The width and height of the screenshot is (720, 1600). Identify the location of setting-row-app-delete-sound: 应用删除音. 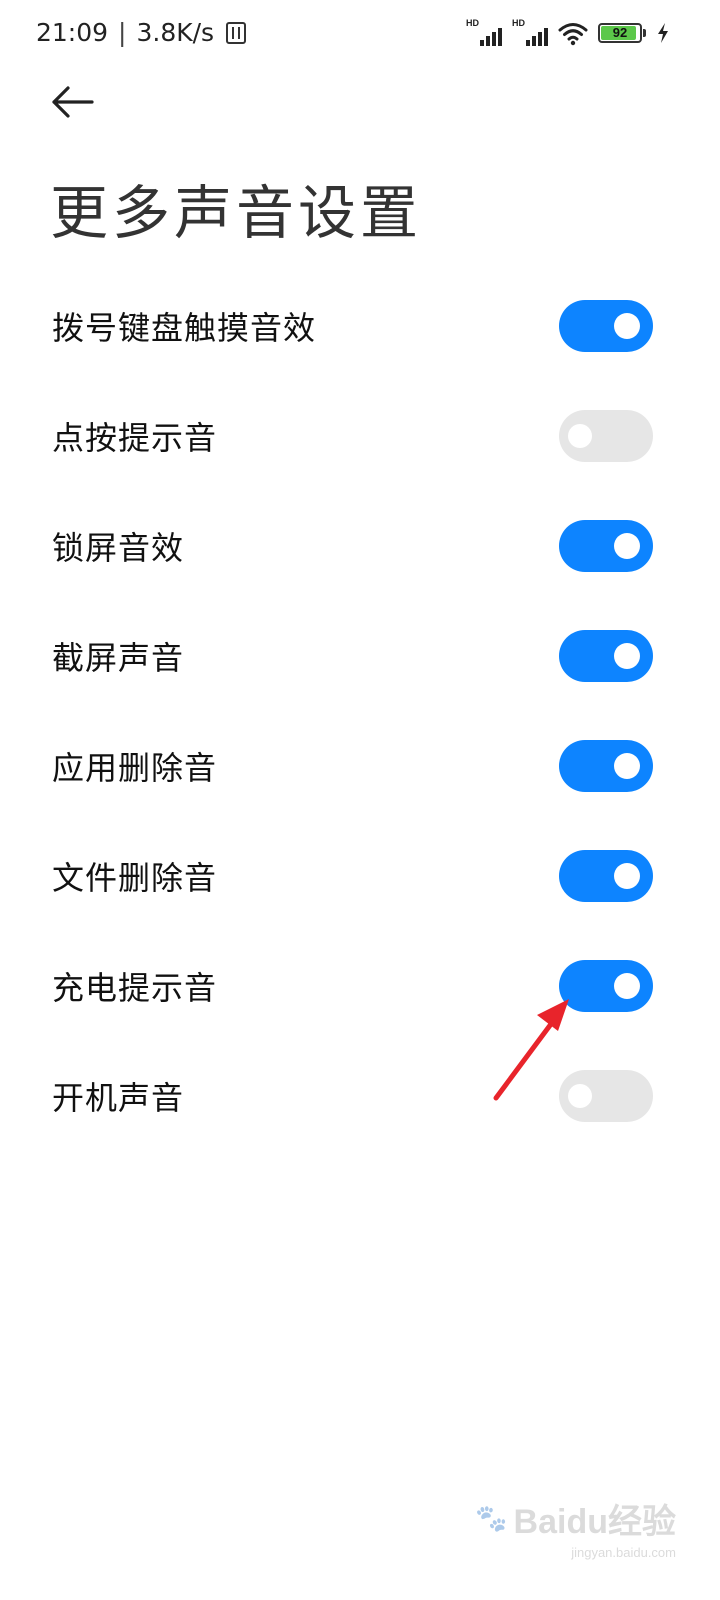
(360, 766).